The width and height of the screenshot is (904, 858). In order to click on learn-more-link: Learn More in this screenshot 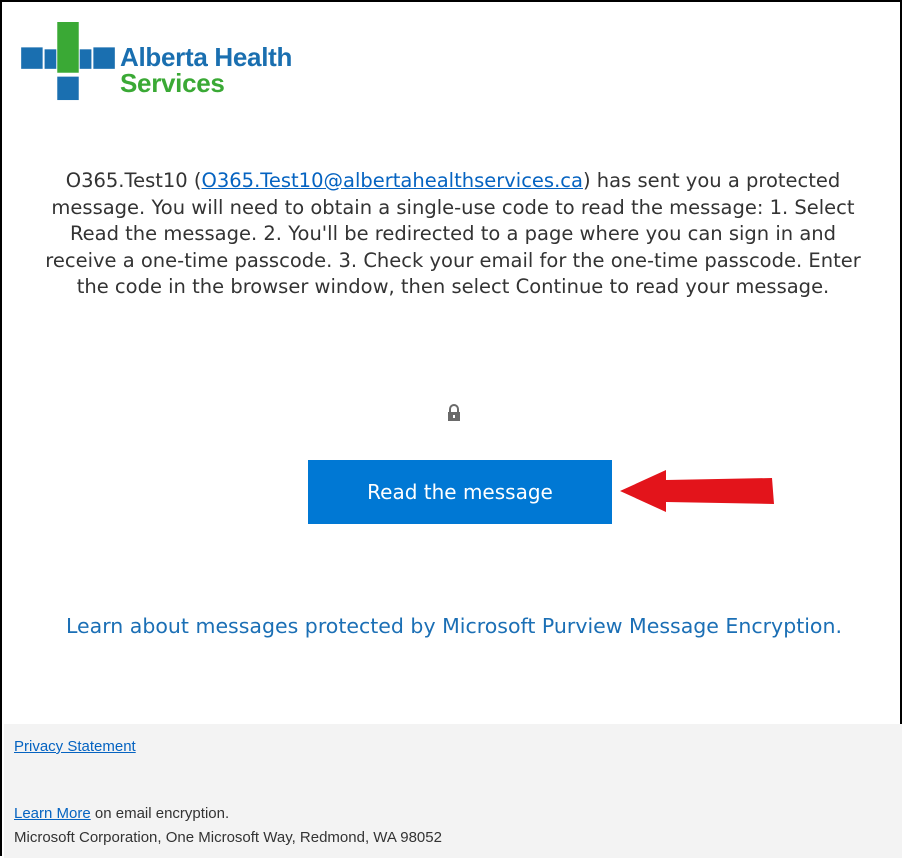, I will do `click(52, 813)`.